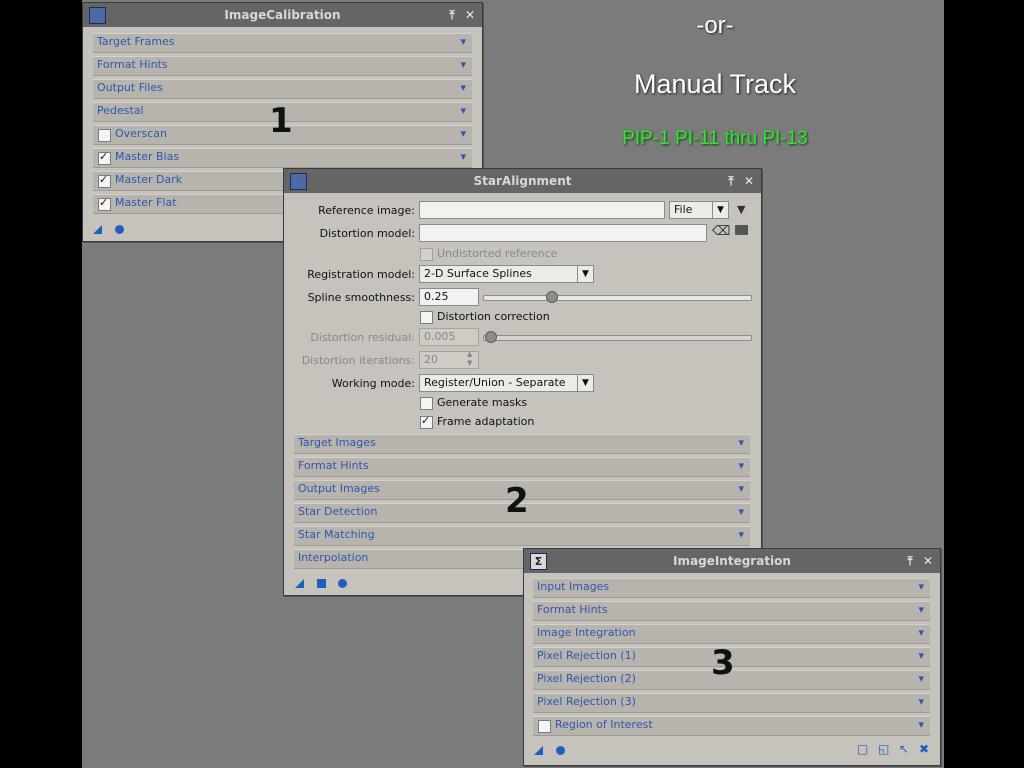 Image resolution: width=1024 pixels, height=768 pixels. What do you see at coordinates (522, 181) in the screenshot?
I see `star-alignment-titlebar: StarAlignment ⤒ ✕` at bounding box center [522, 181].